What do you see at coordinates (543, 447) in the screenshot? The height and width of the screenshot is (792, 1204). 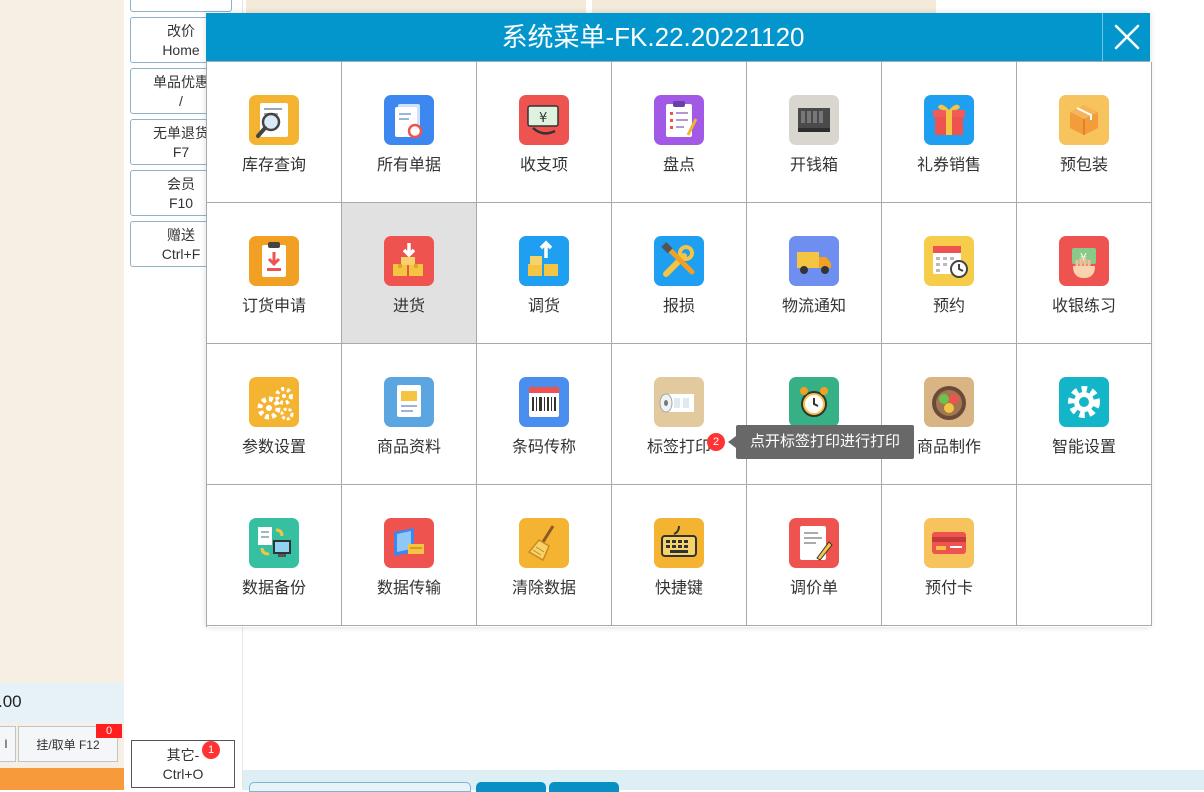 I see `menu-label: 条码传称` at bounding box center [543, 447].